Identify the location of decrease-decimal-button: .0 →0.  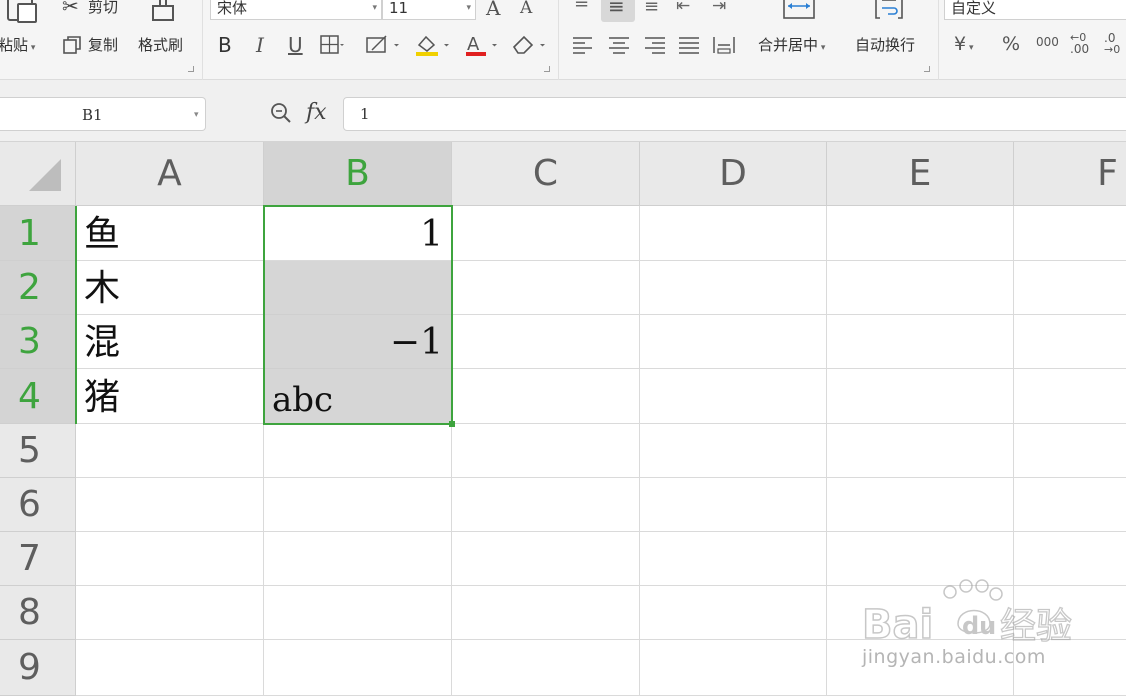
(1112, 43).